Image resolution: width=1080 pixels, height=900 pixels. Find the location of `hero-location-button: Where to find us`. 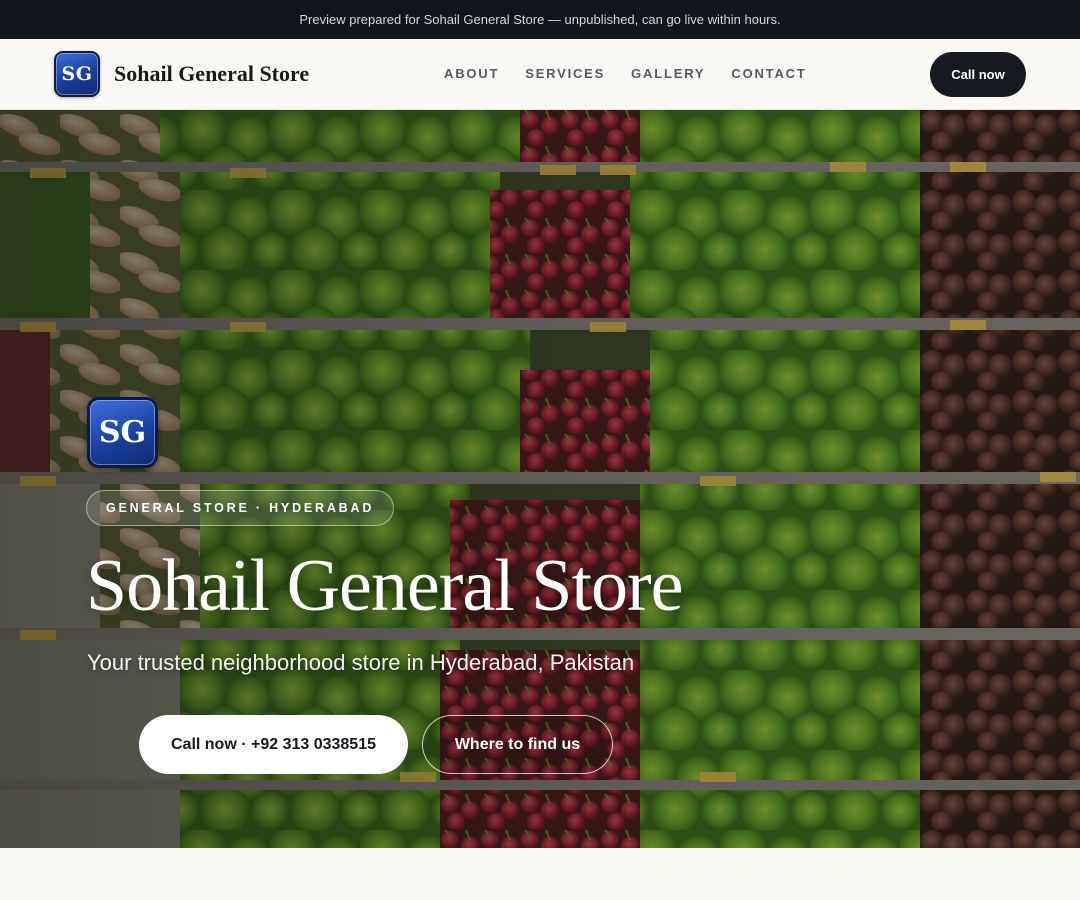

hero-location-button: Where to find us is located at coordinates (517, 744).